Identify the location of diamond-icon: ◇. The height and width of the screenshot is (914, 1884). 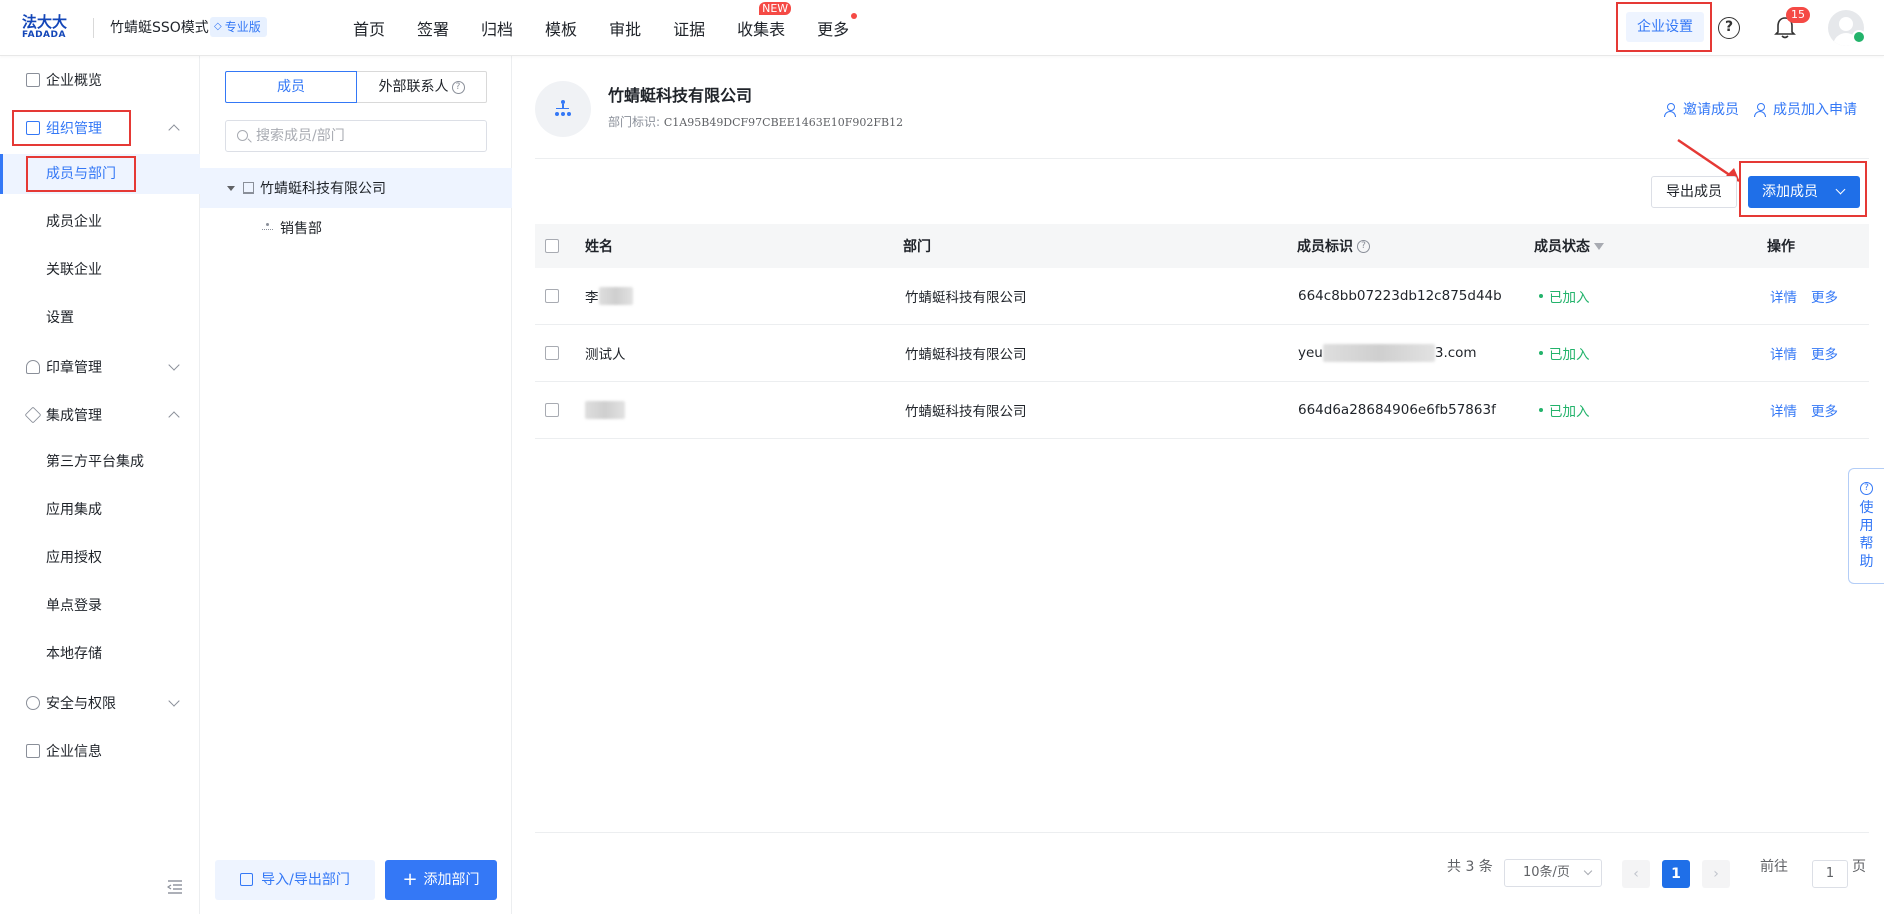
(218, 26).